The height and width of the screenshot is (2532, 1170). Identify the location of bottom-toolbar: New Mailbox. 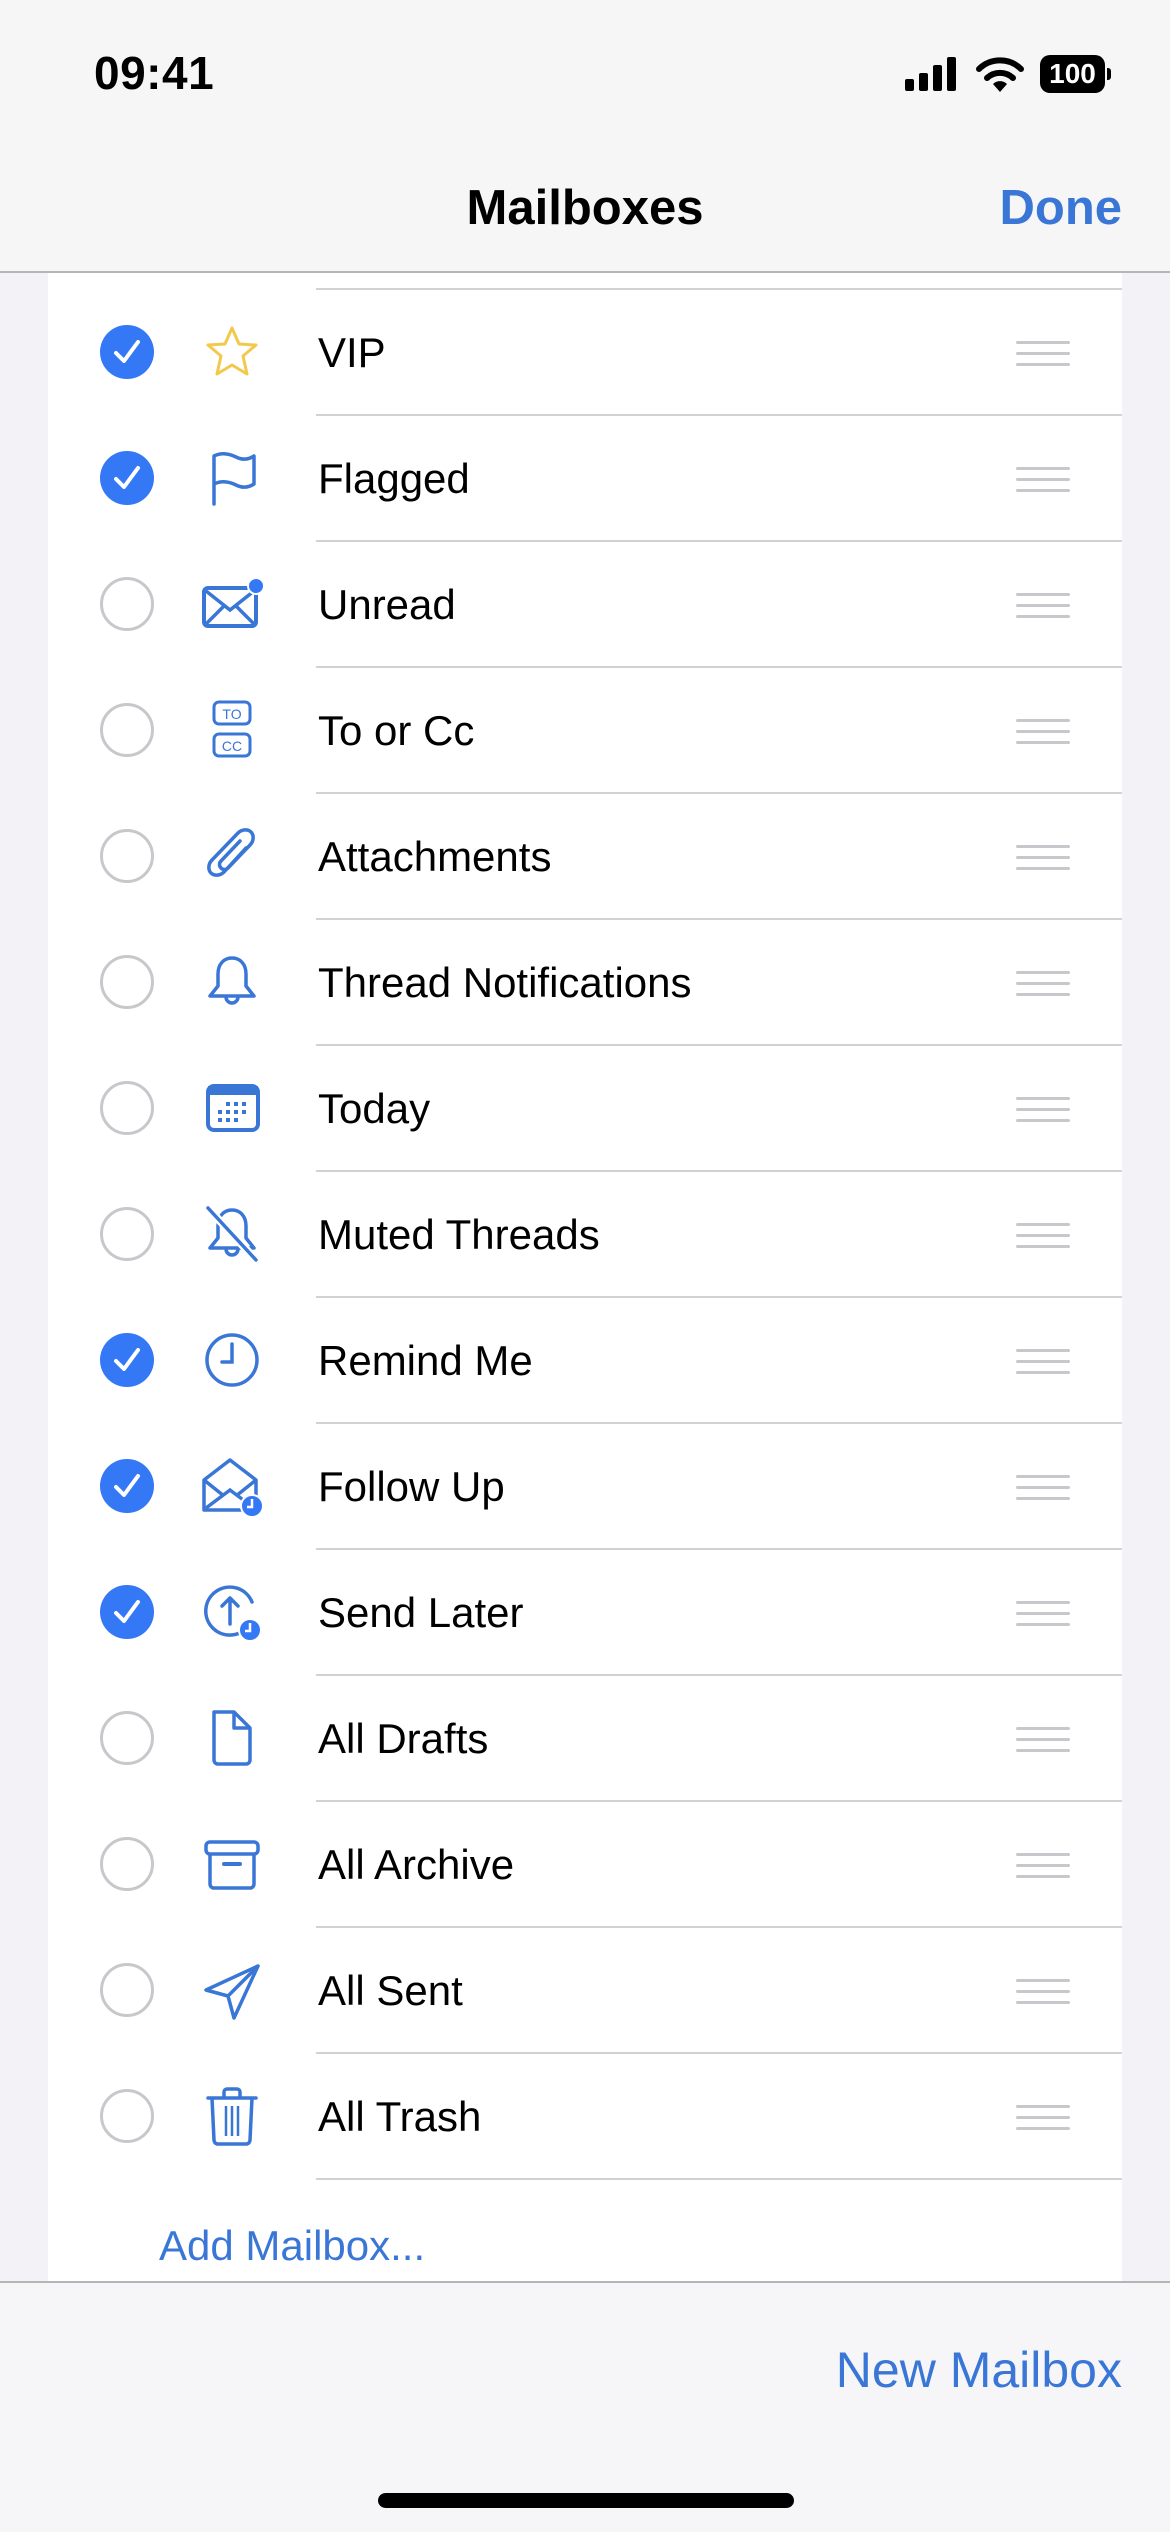
(585, 2406).